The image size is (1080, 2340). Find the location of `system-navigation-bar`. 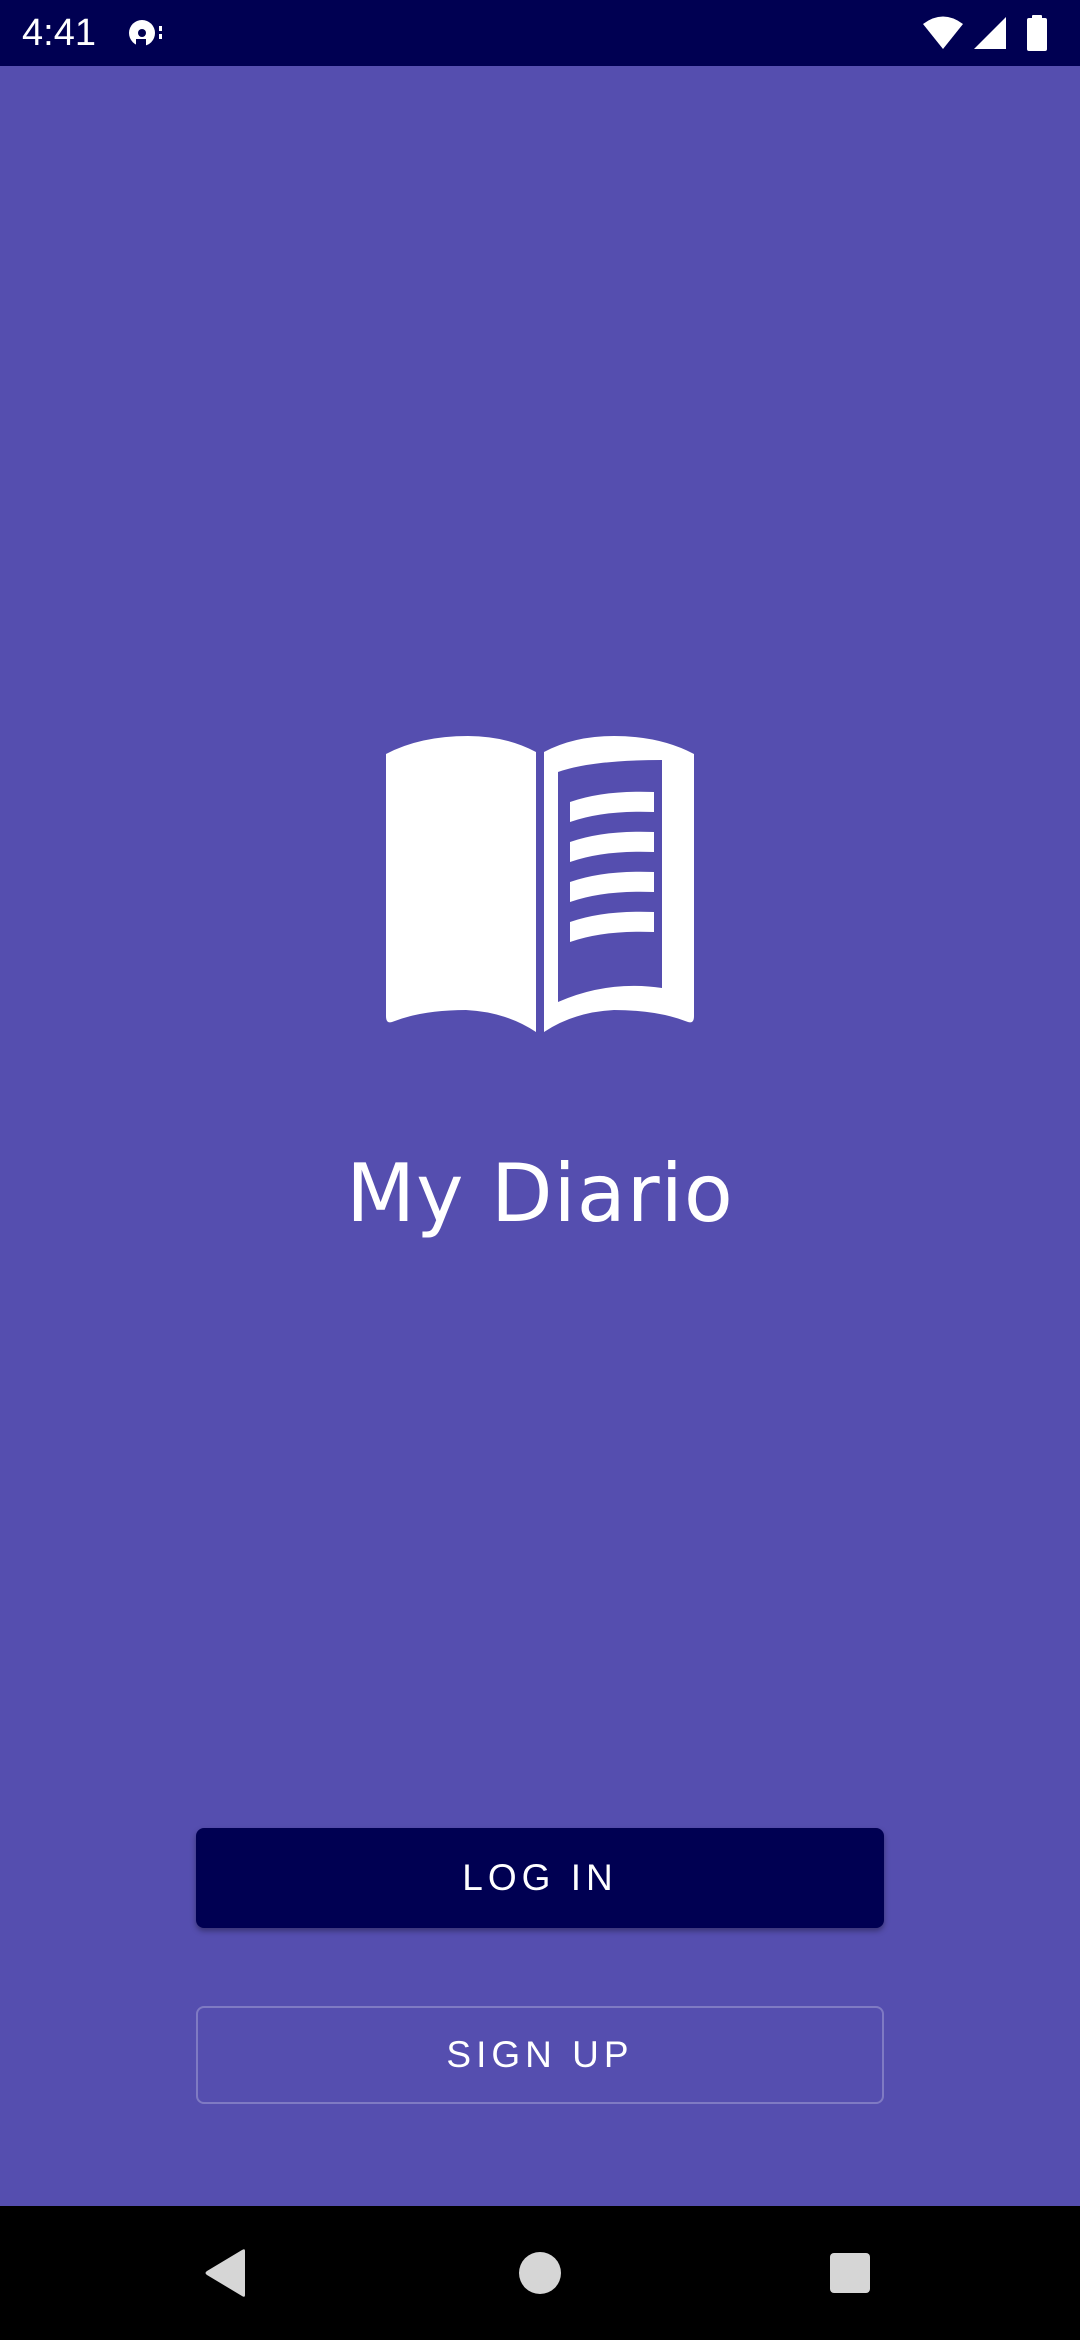

system-navigation-bar is located at coordinates (540, 2273).